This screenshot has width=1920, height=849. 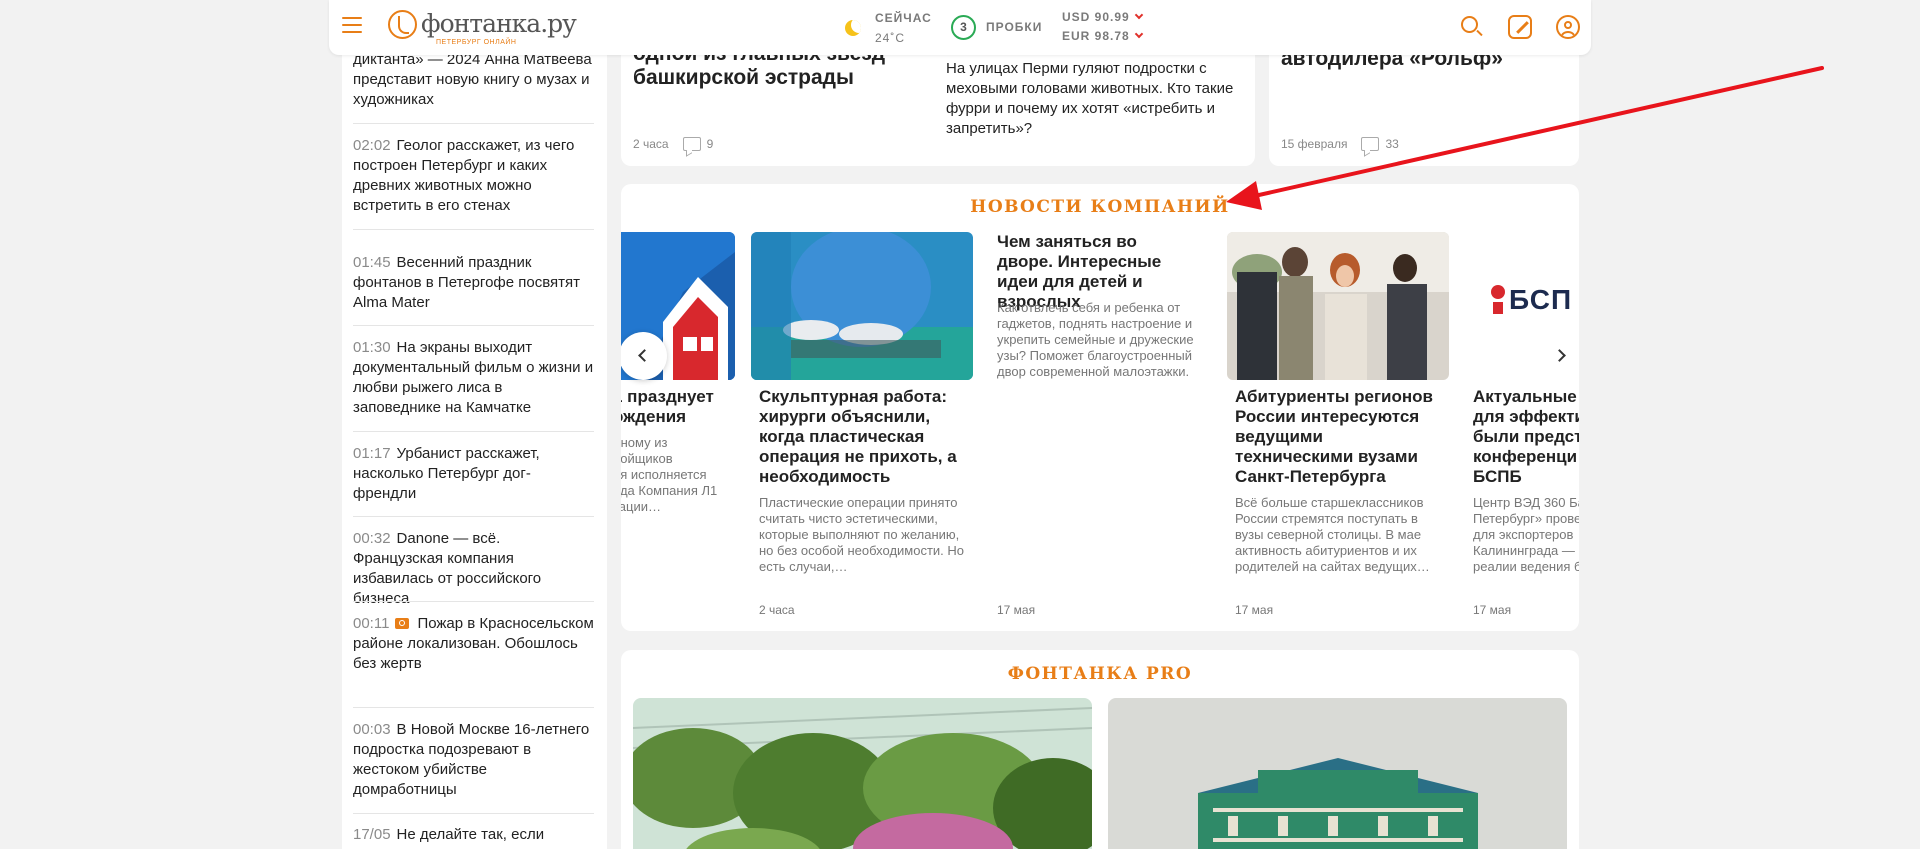 I want to click on bank-logo-mark, so click(x=1498, y=308).